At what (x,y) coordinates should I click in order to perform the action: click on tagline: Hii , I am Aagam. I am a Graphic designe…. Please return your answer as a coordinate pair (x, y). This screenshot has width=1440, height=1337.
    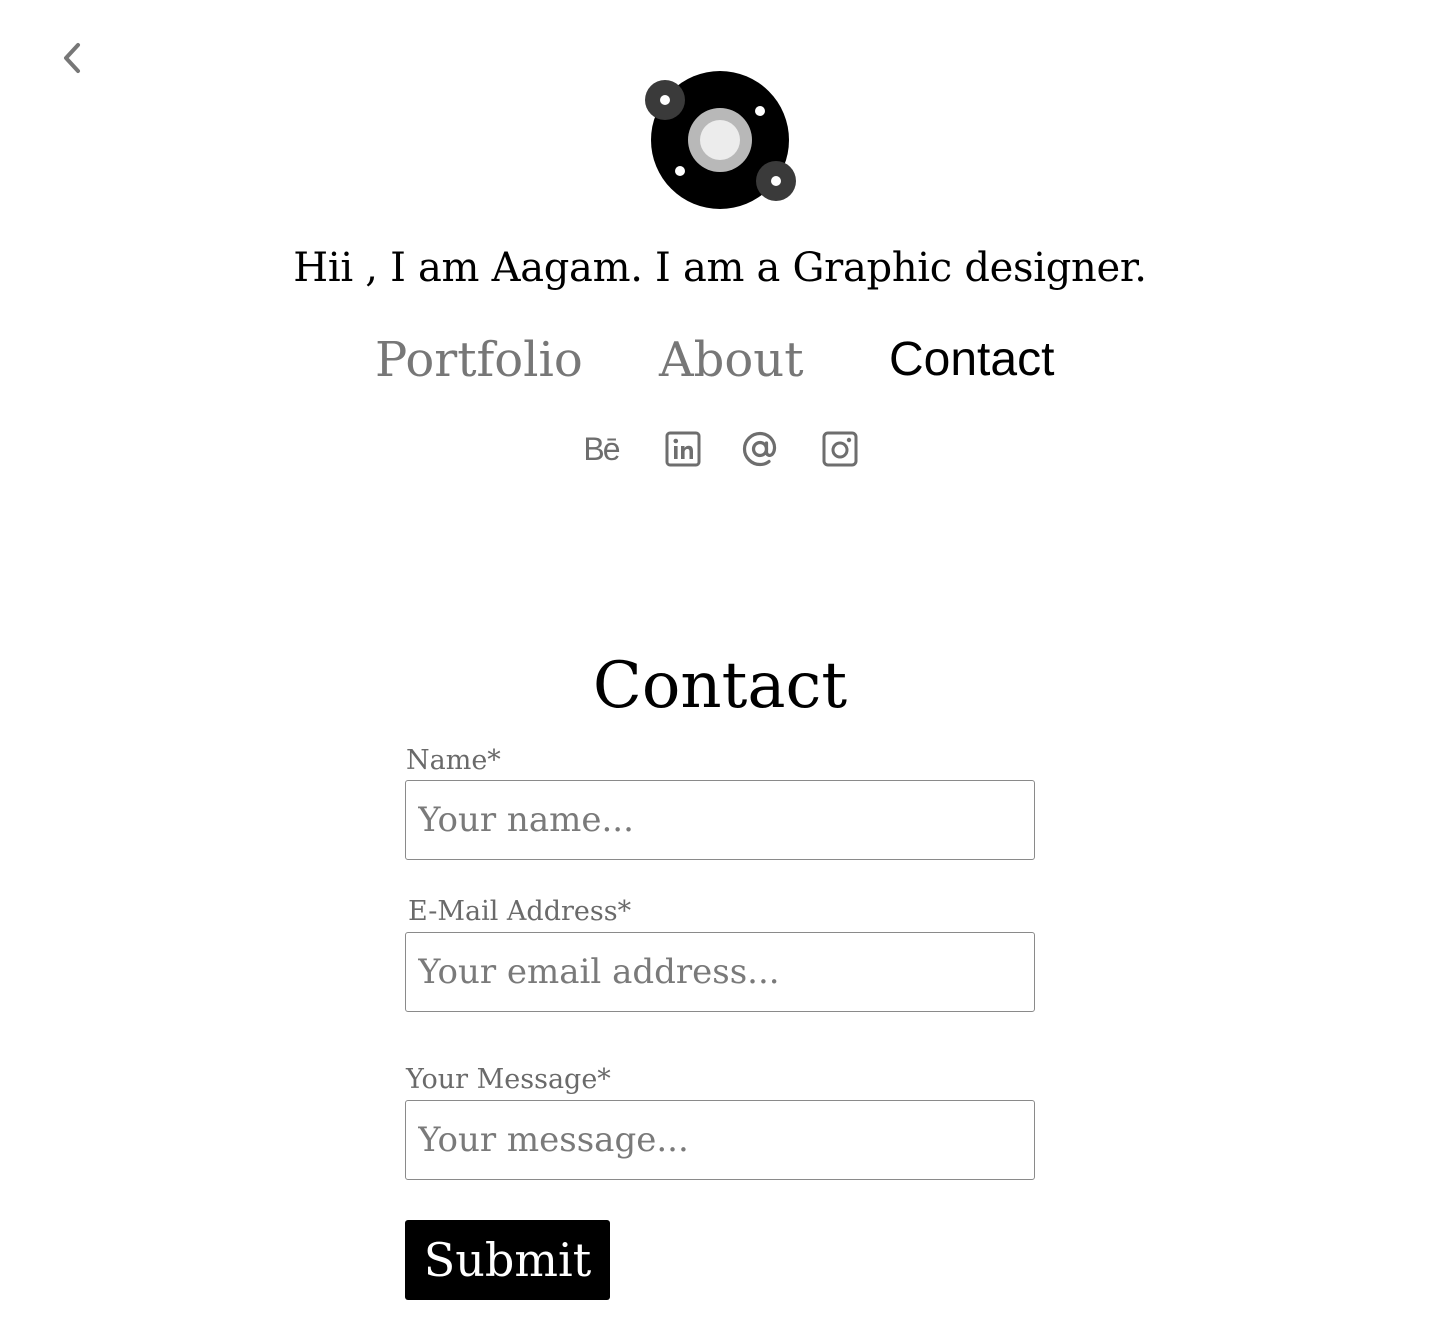
    Looking at the image, I should click on (720, 268).